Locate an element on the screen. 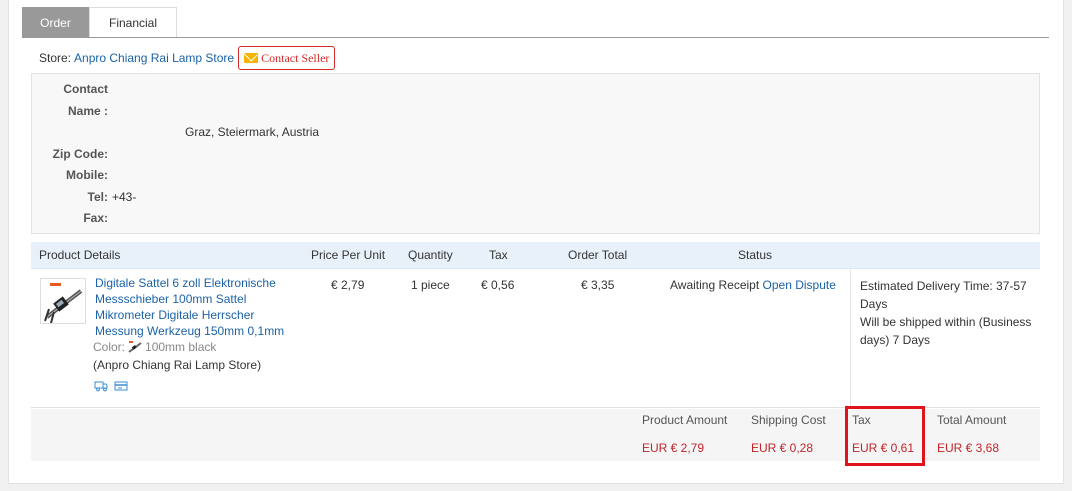 This screenshot has width=1072, height=491. order-total-value: € 3,35 is located at coordinates (598, 285).